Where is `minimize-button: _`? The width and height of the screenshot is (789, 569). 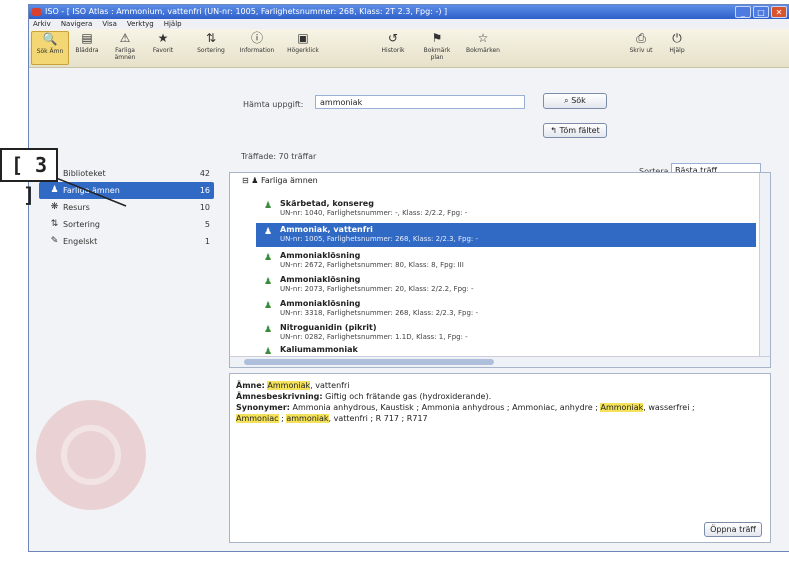
minimize-button: _ is located at coordinates (743, 12).